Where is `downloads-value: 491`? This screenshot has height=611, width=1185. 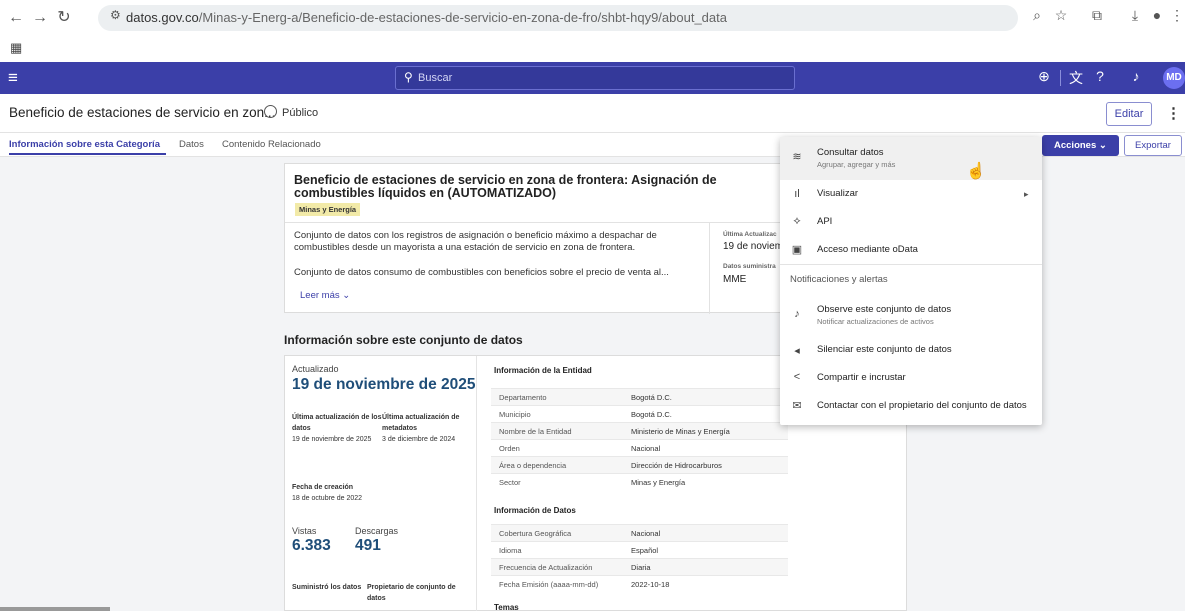
downloads-value: 491 is located at coordinates (368, 545).